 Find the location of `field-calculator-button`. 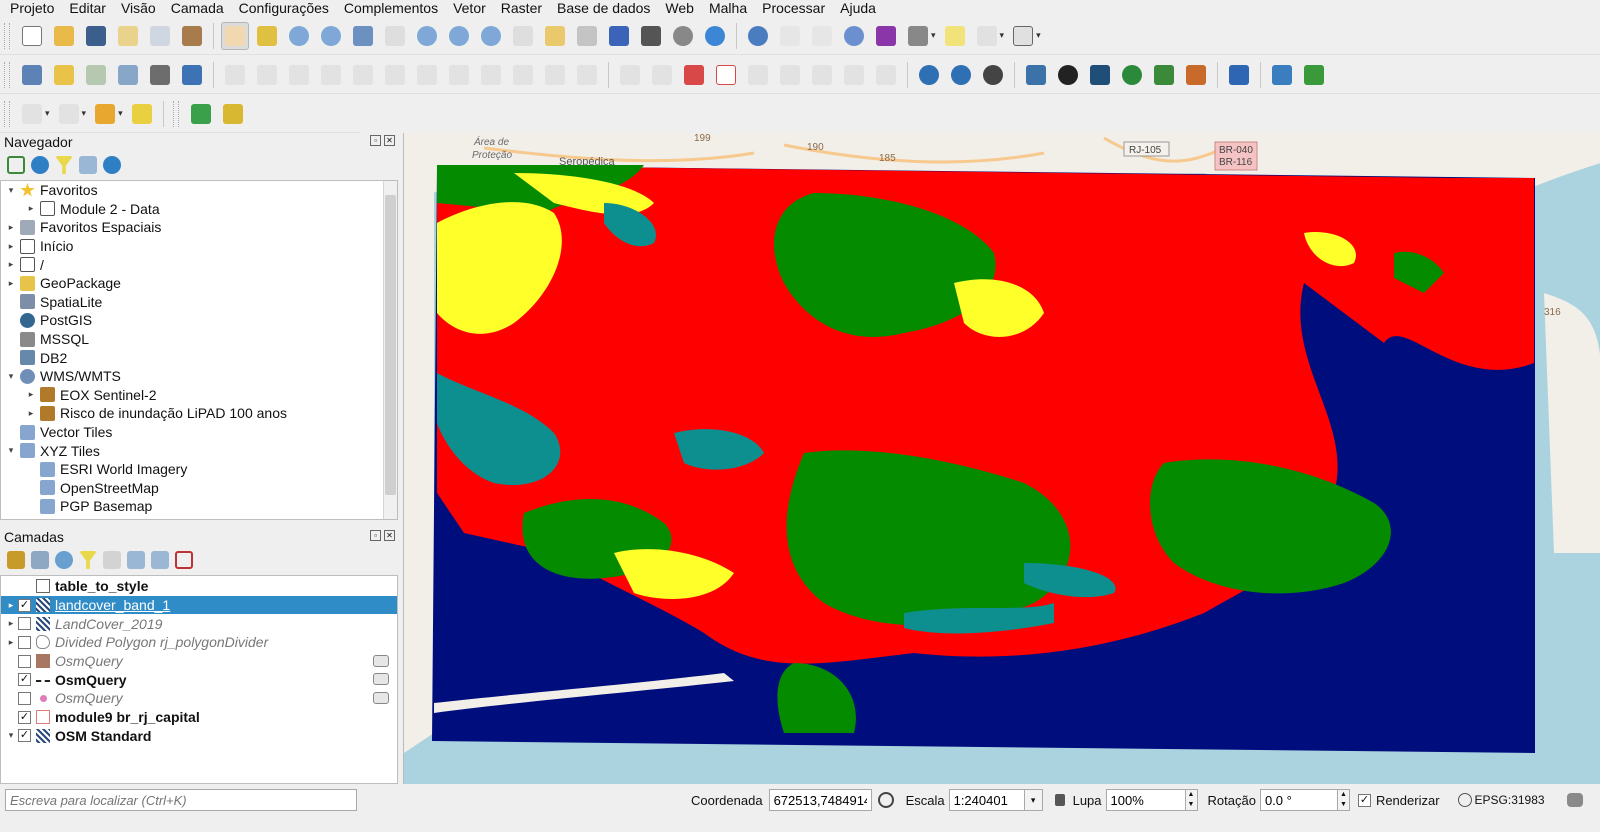

field-calculator-button is located at coordinates (822, 36).